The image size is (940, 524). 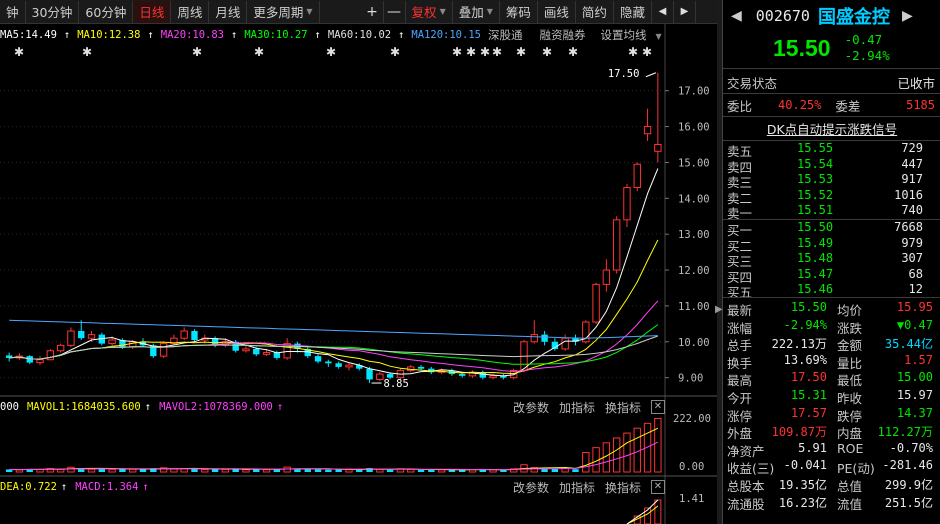 What do you see at coordinates (915, 273) in the screenshot?
I see `bid-volume: 68` at bounding box center [915, 273].